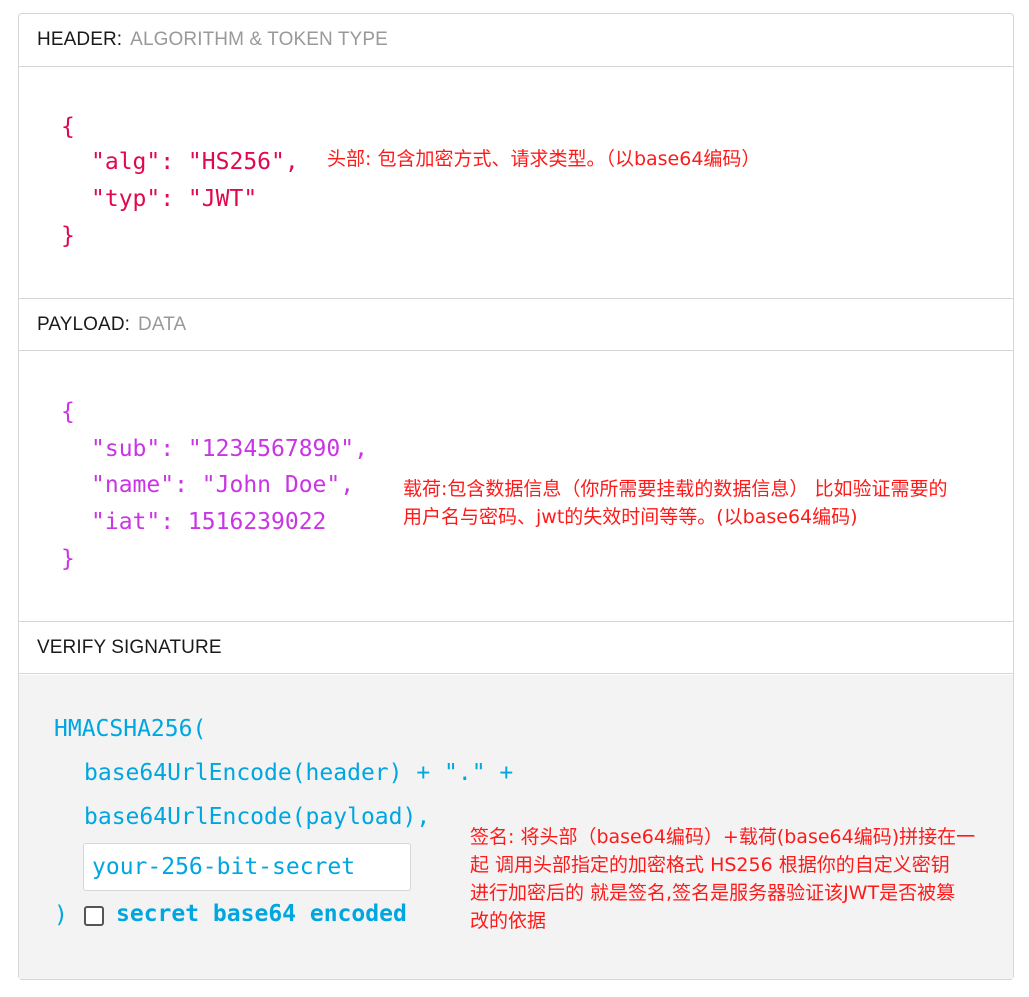 The height and width of the screenshot is (997, 1029). What do you see at coordinates (710, 865) in the screenshot?
I see `signature-annotation-line2: 起 调用头部指定的加密格式 HS256 根据你的自定义密钥` at bounding box center [710, 865].